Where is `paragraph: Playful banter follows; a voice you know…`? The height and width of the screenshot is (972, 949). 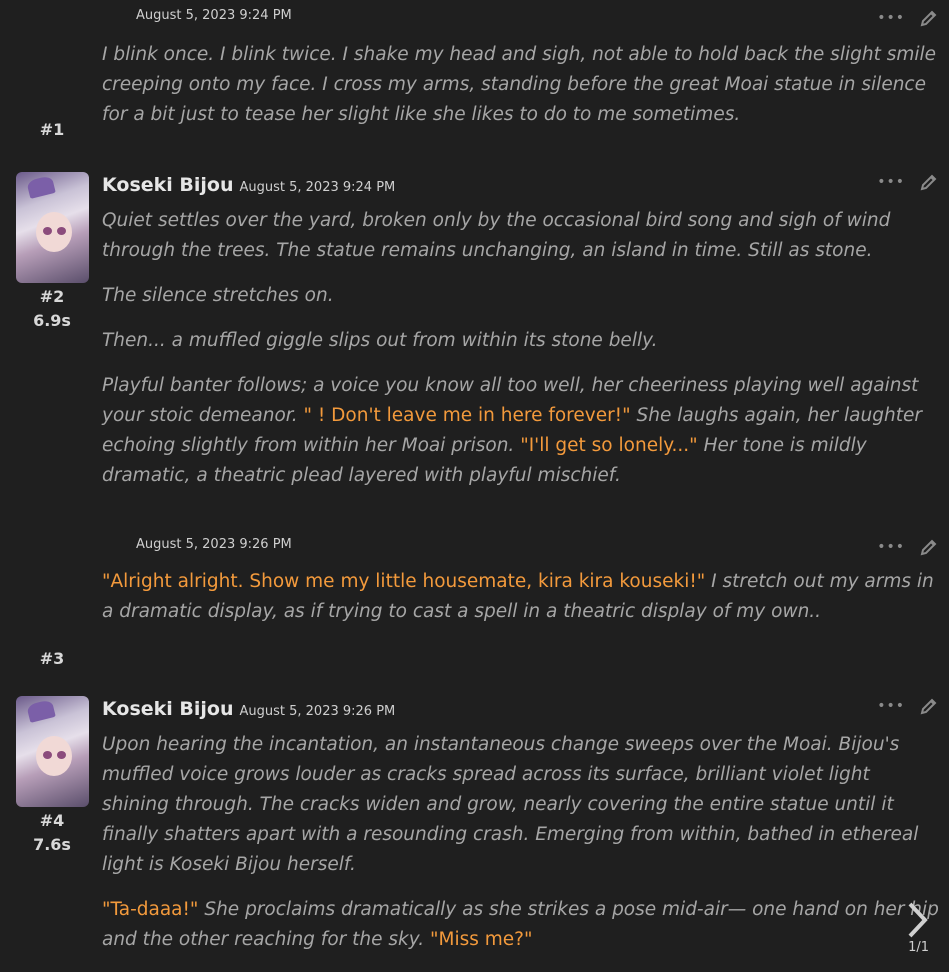
paragraph: Playful banter follows; a voice you know… is located at coordinates (522, 431).